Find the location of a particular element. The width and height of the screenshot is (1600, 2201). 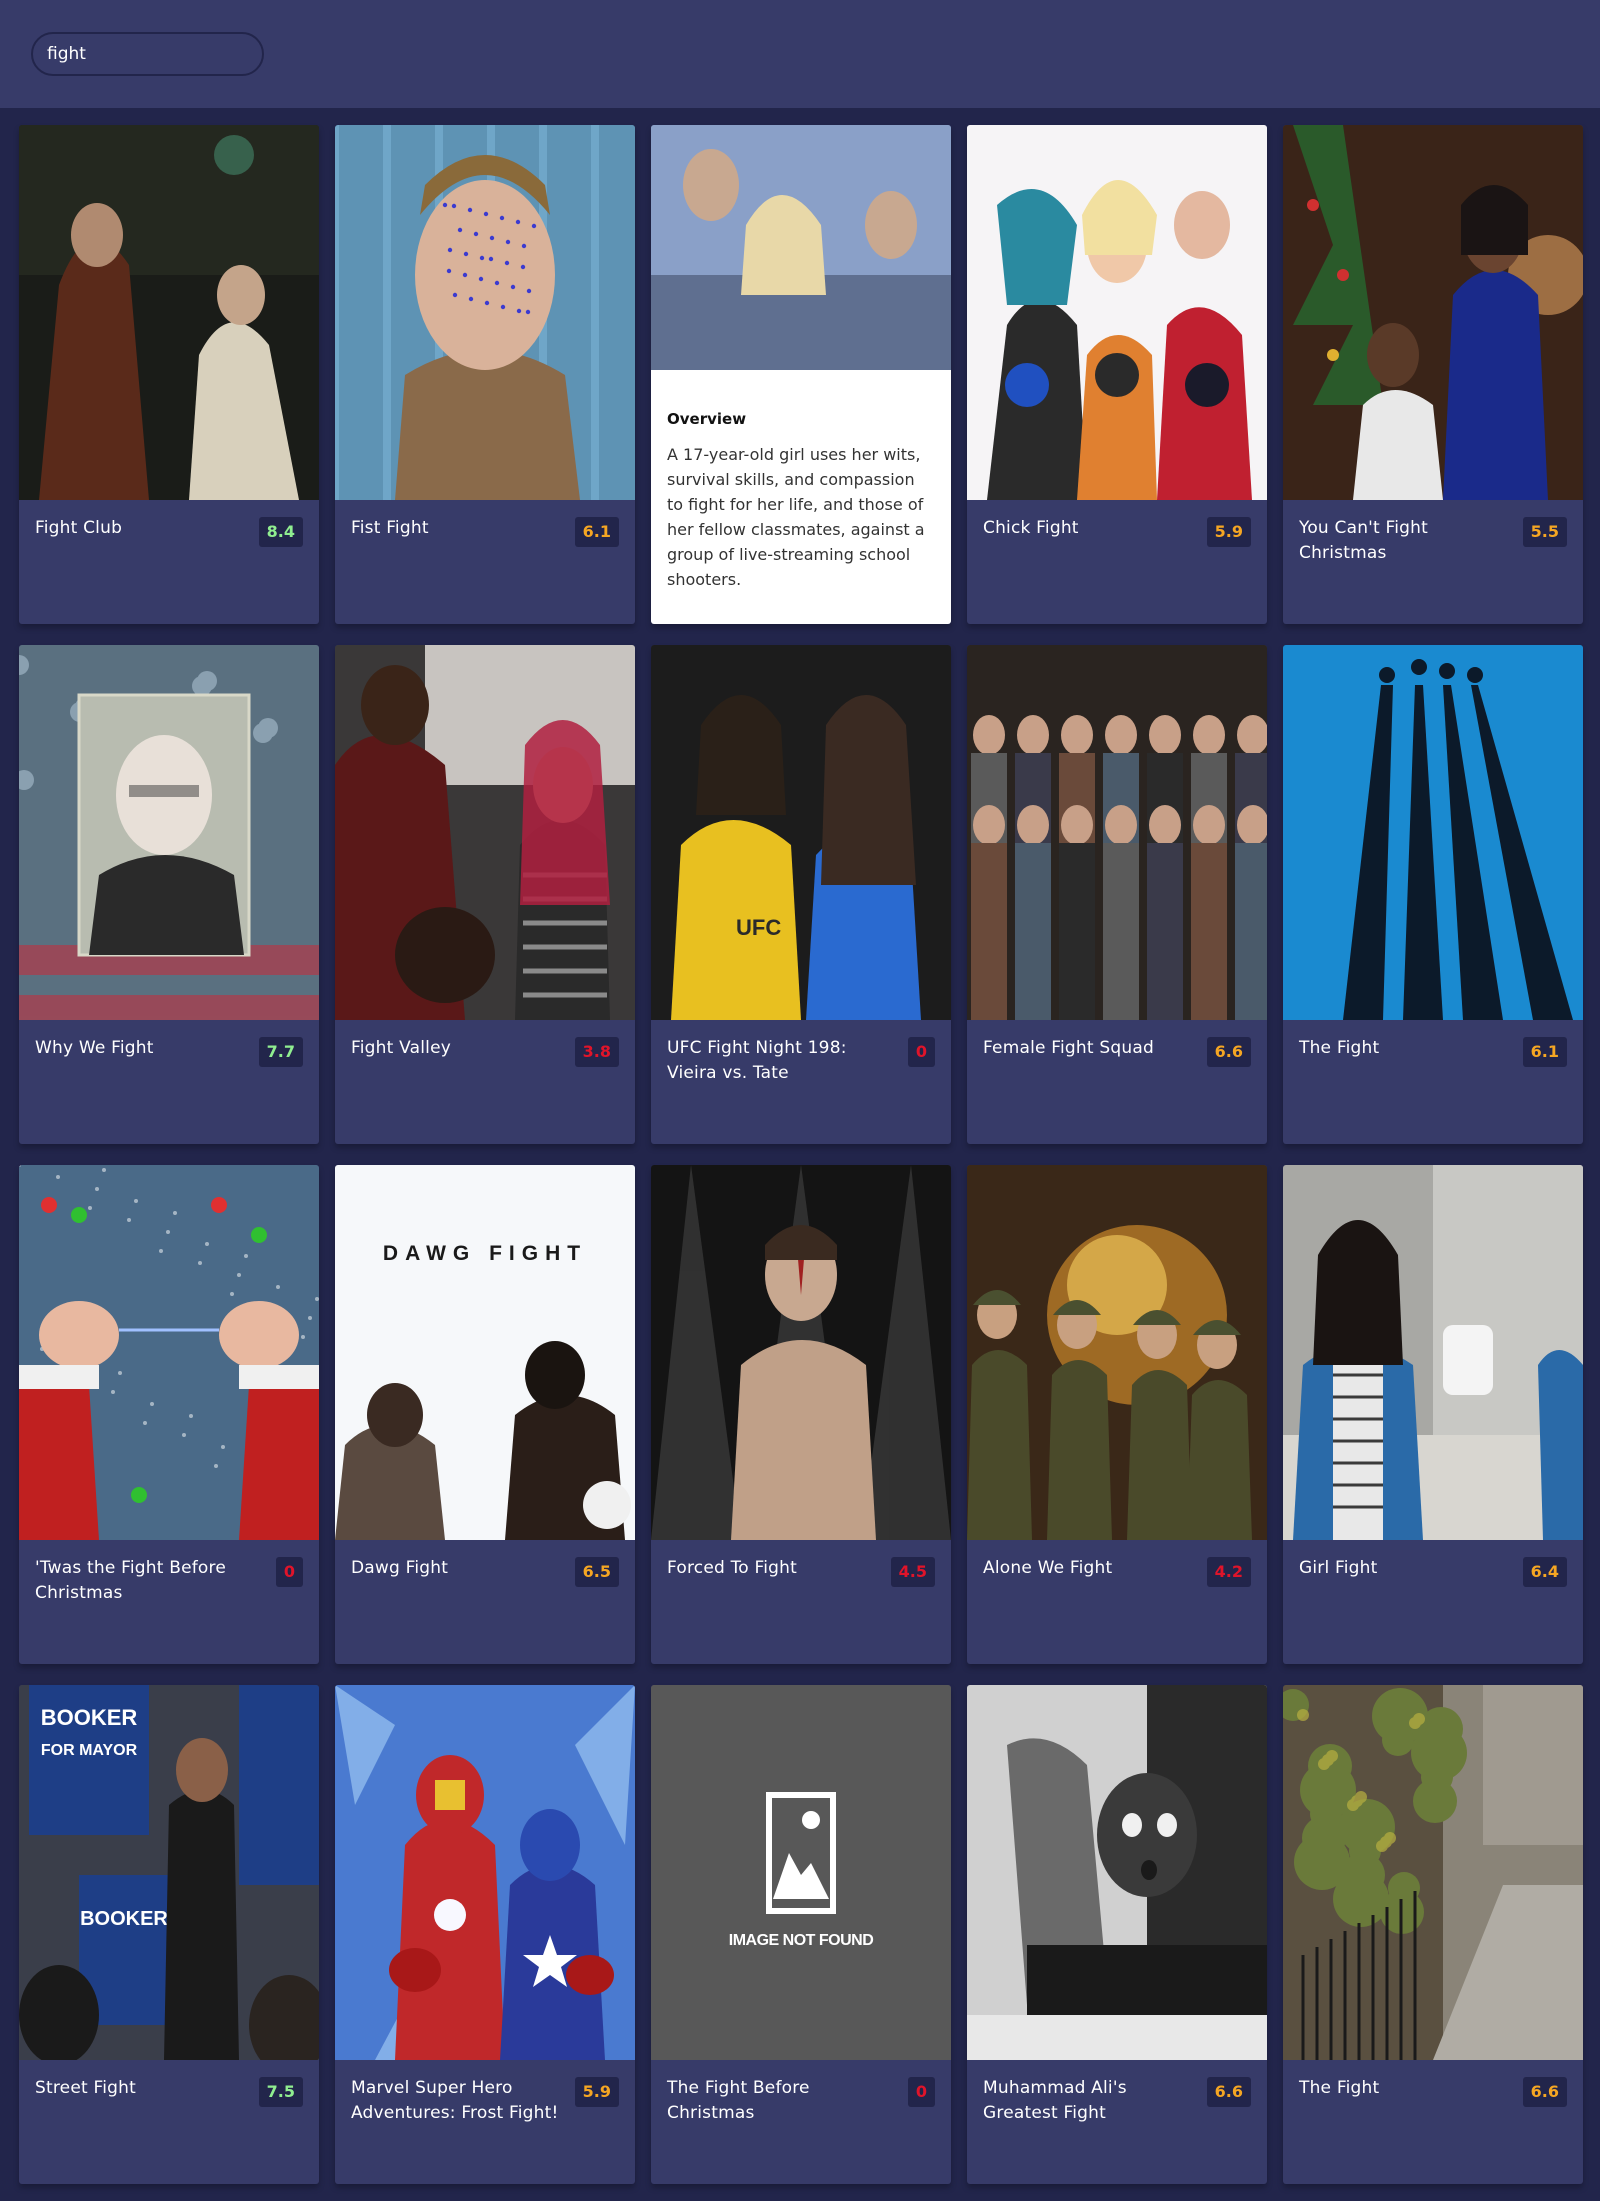

movie-card: The Fight 6.6 is located at coordinates (1433, 1934).